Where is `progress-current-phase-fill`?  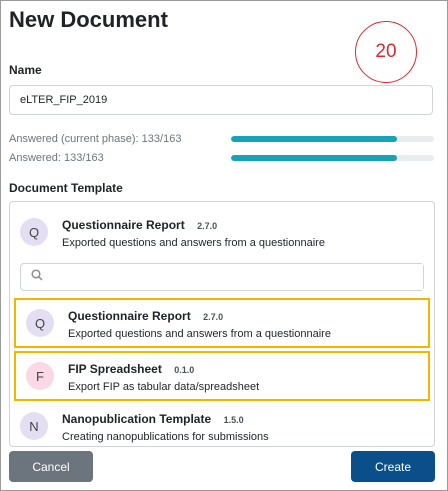
progress-current-phase-fill is located at coordinates (314, 139).